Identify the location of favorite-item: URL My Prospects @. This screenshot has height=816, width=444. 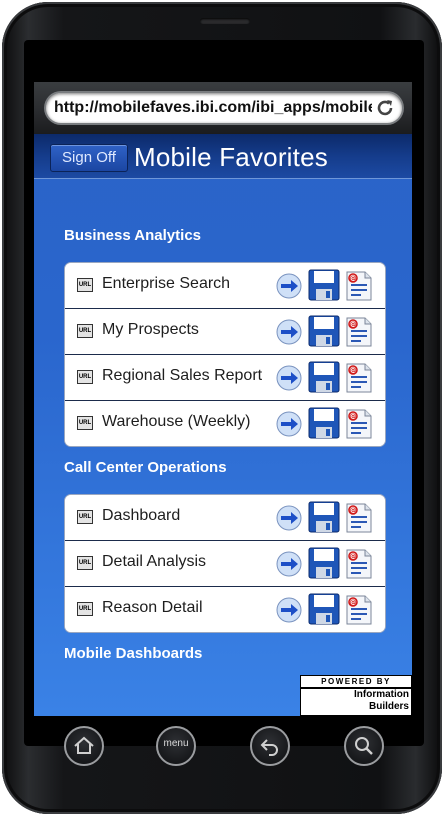
(225, 332).